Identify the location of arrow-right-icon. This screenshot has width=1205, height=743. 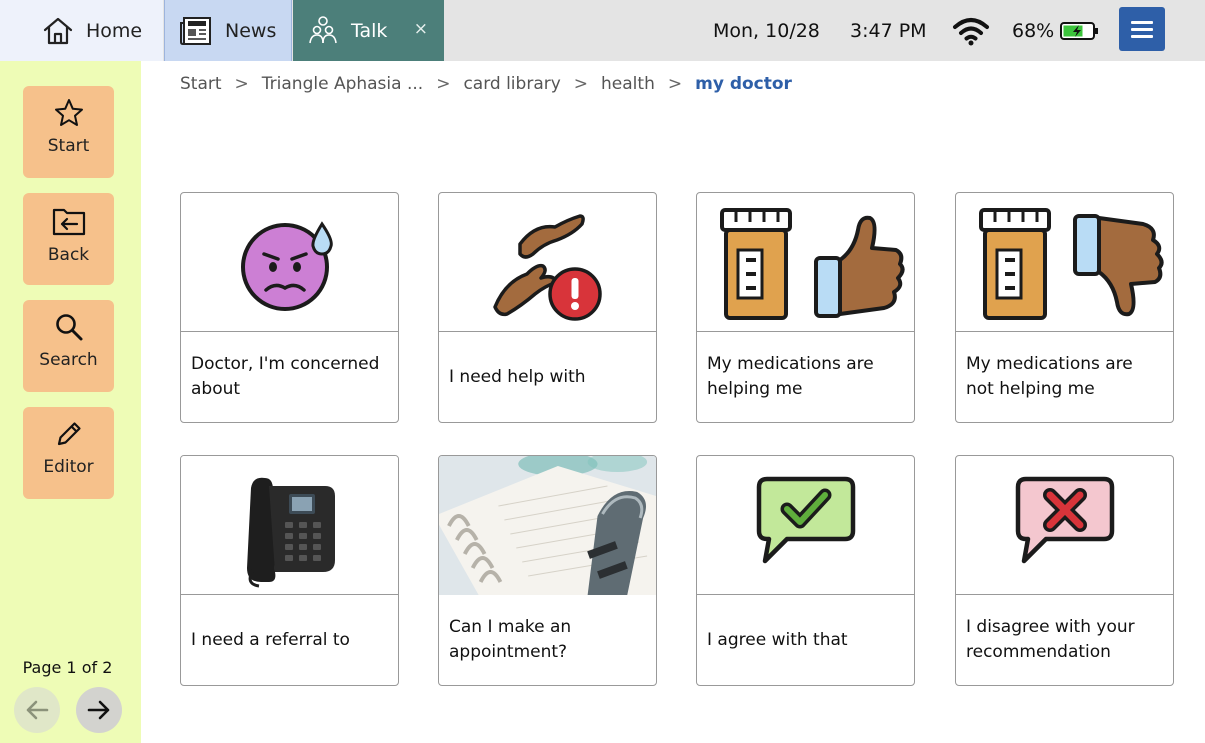
(98, 710).